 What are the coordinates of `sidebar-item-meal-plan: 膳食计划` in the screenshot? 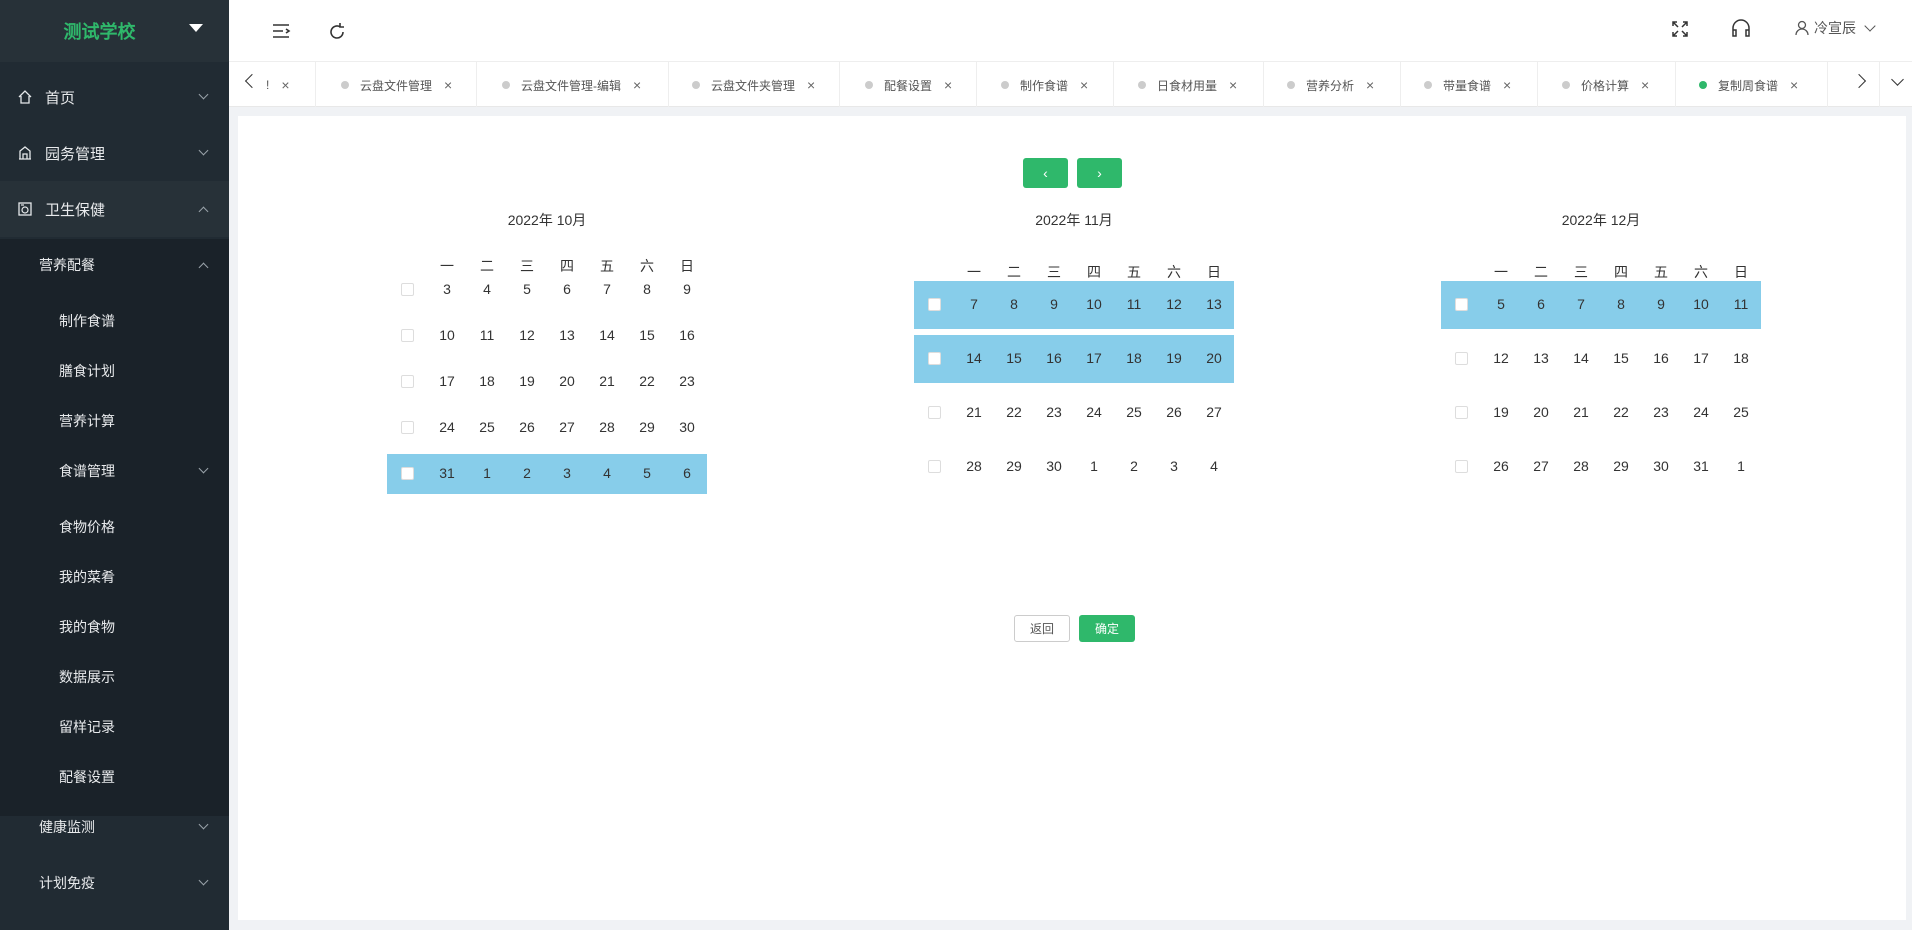 It's located at (114, 371).